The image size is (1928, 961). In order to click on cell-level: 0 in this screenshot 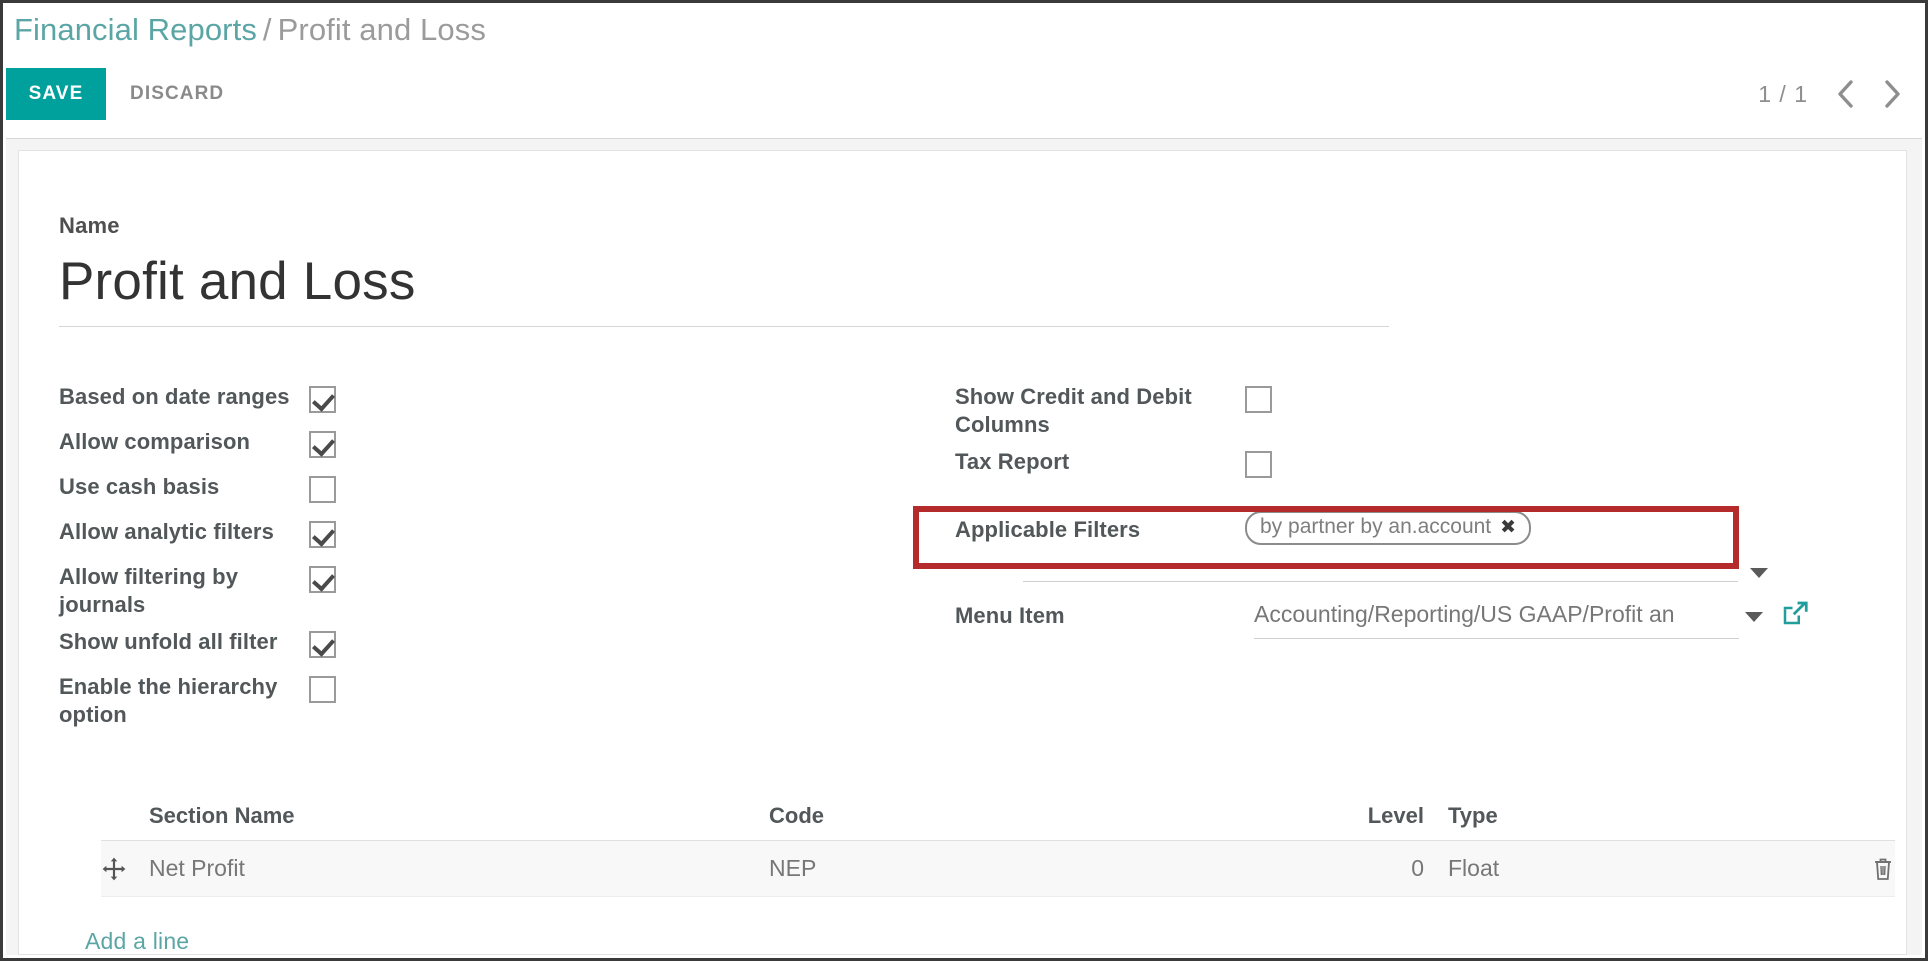, I will do `click(1373, 868)`.